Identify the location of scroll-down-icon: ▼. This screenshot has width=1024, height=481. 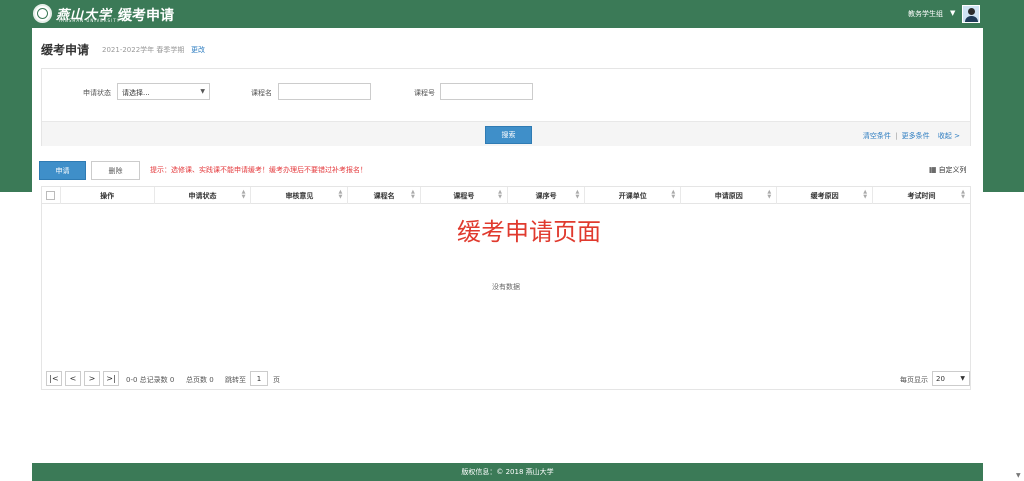
(1018, 475).